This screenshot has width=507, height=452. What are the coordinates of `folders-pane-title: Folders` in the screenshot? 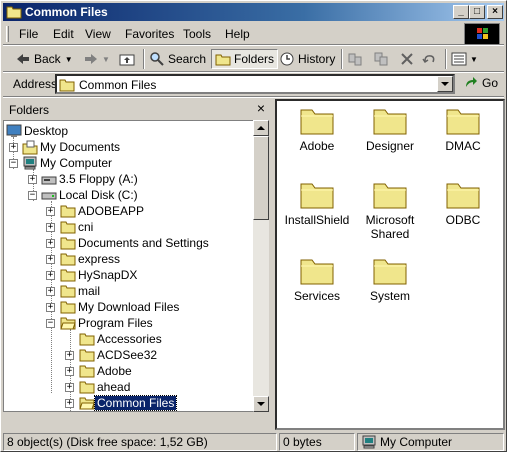 It's located at (29, 110).